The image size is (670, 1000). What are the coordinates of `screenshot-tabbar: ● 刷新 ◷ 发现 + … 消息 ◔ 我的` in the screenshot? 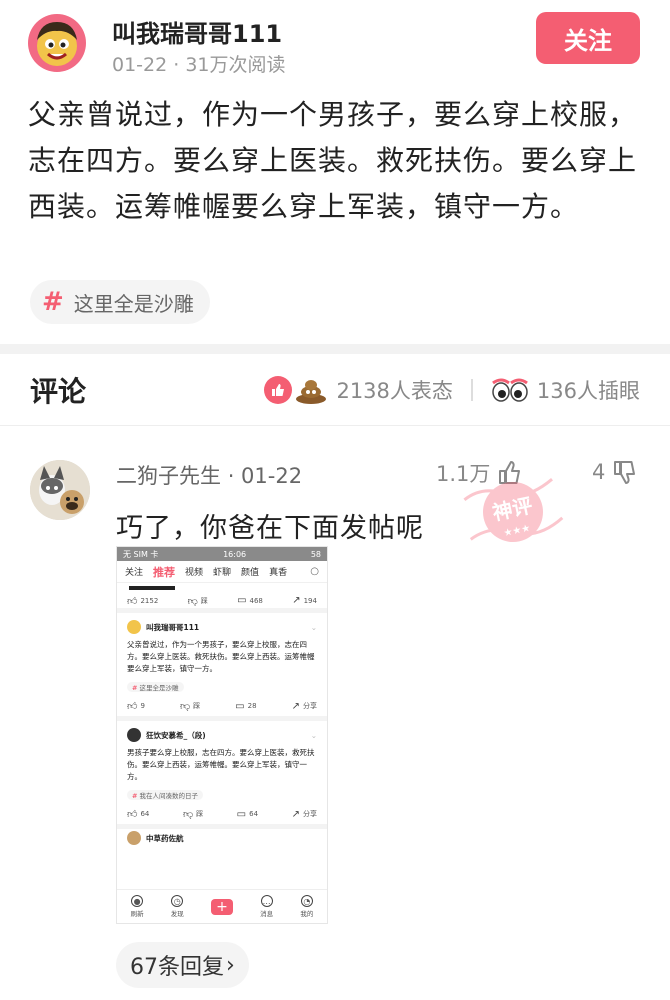 It's located at (222, 906).